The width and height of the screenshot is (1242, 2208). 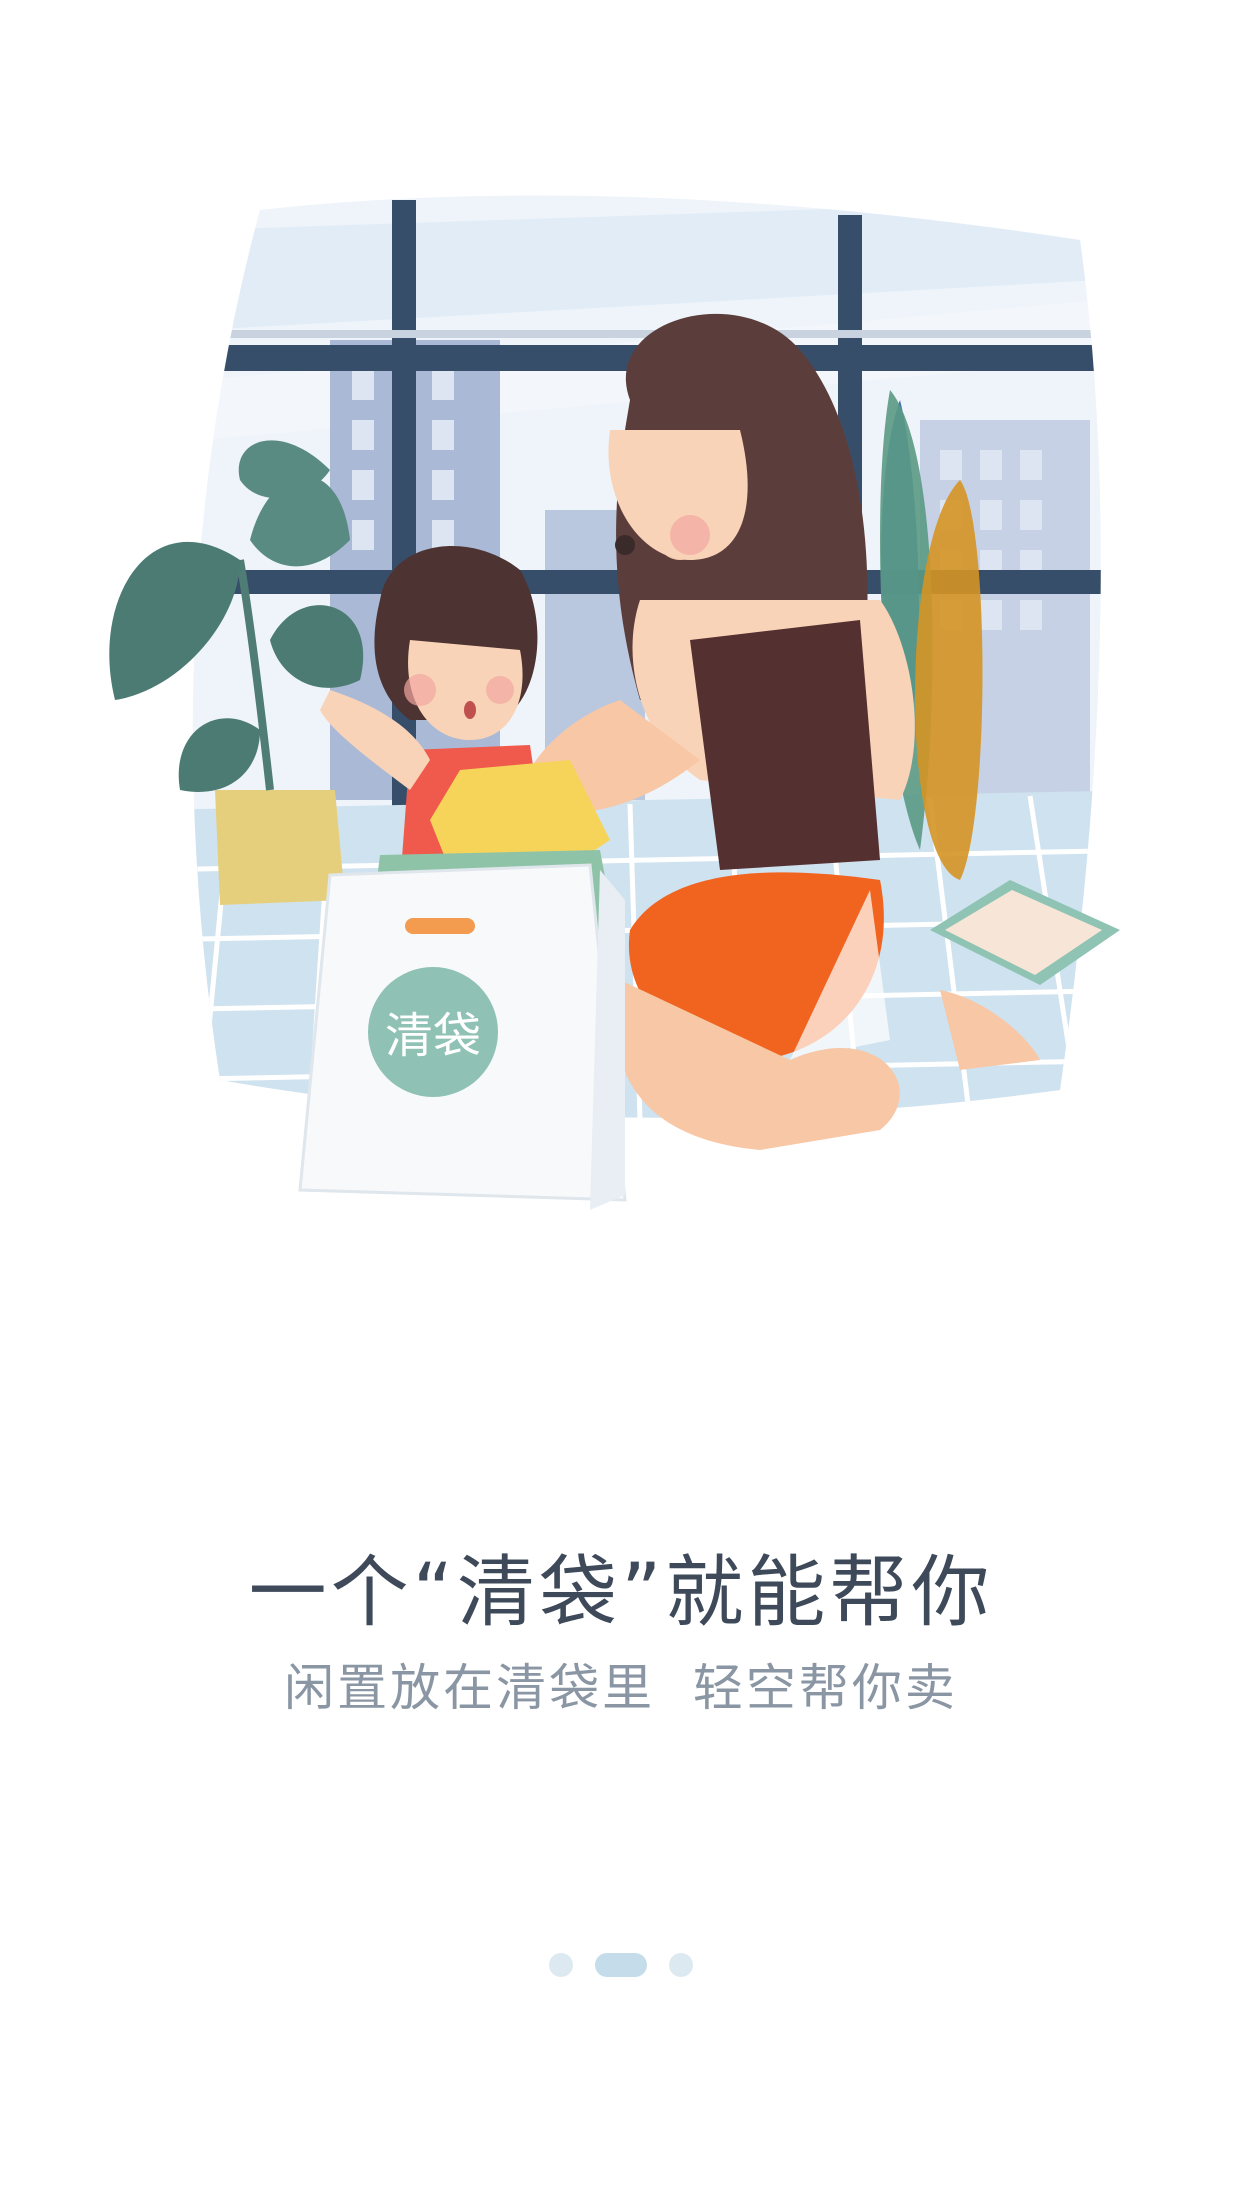 I want to click on bag-logo-text: 清袋, so click(x=433, y=1036).